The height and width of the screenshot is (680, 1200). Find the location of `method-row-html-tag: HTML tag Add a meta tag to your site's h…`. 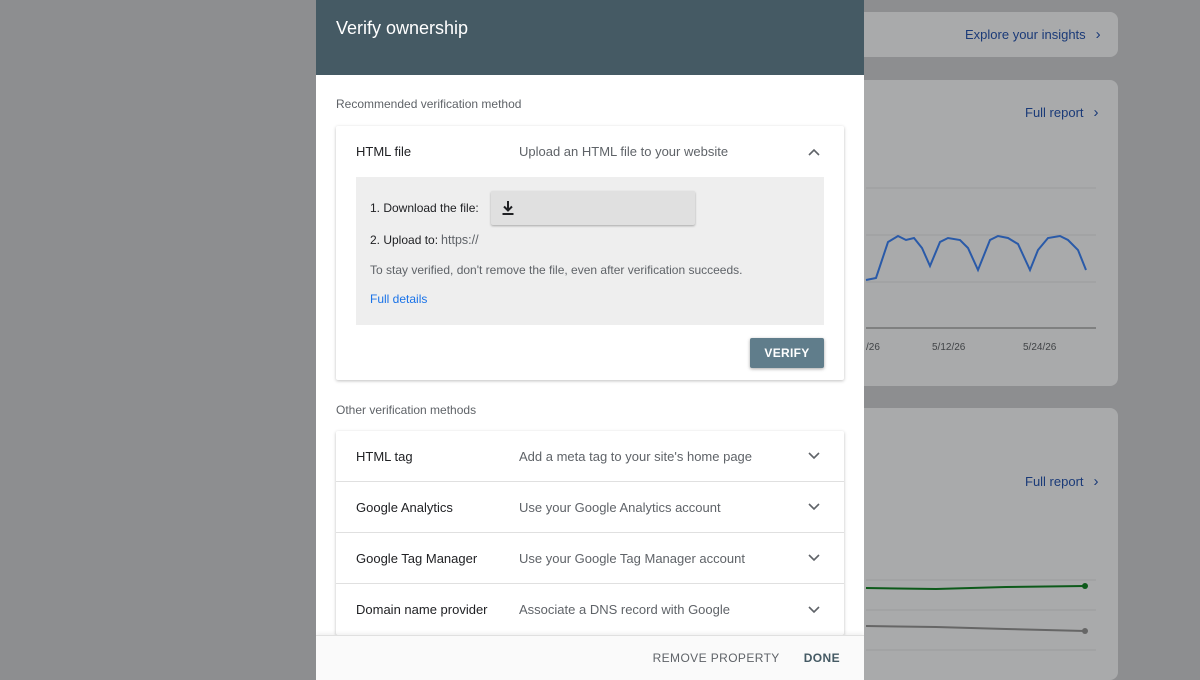

method-row-html-tag: HTML tag Add a meta tag to your site's h… is located at coordinates (590, 456).